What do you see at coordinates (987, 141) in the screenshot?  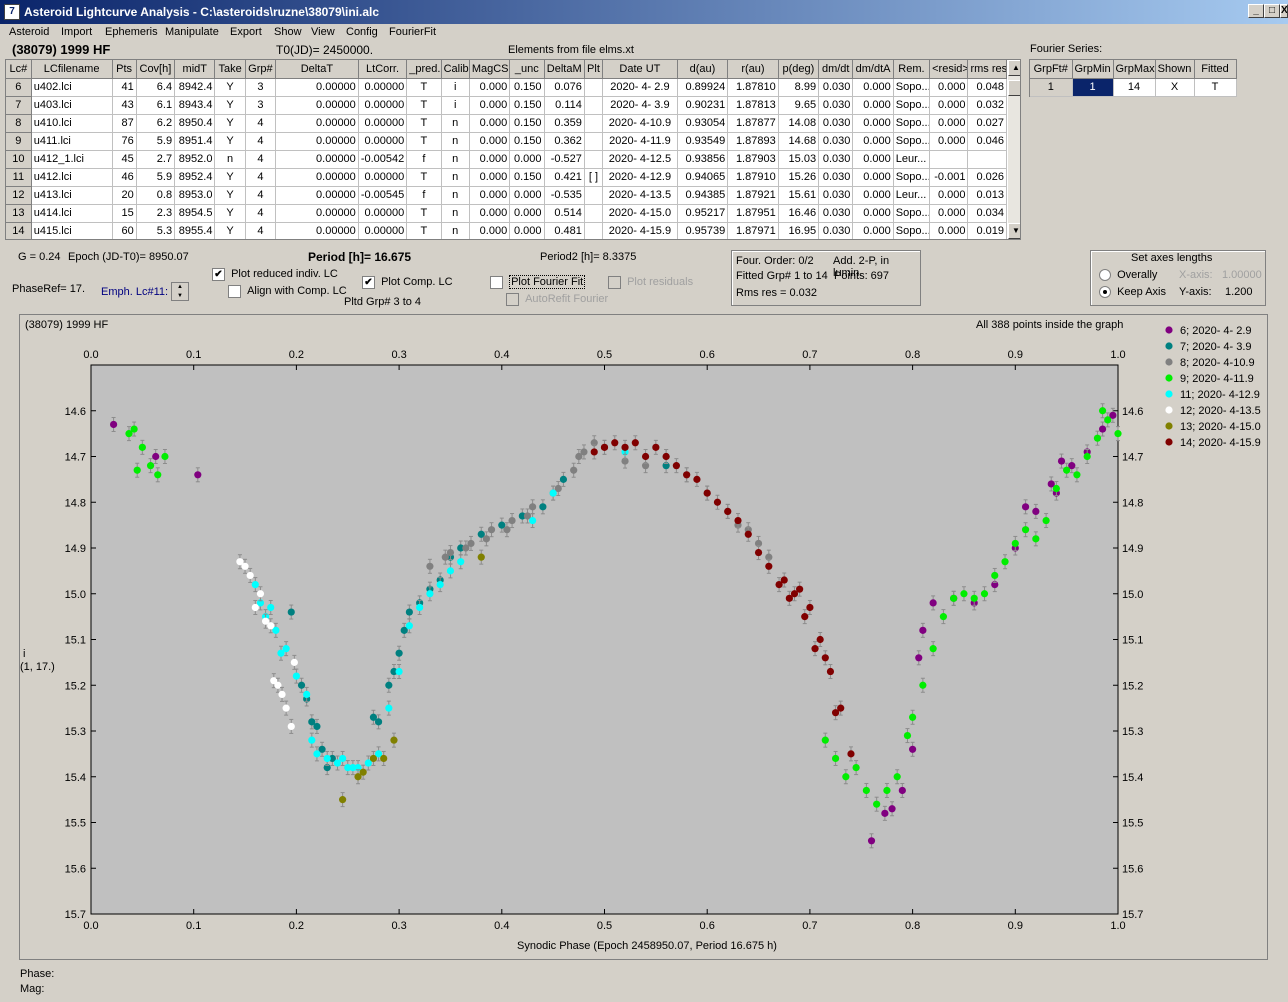 I see `table-cell: 0.046` at bounding box center [987, 141].